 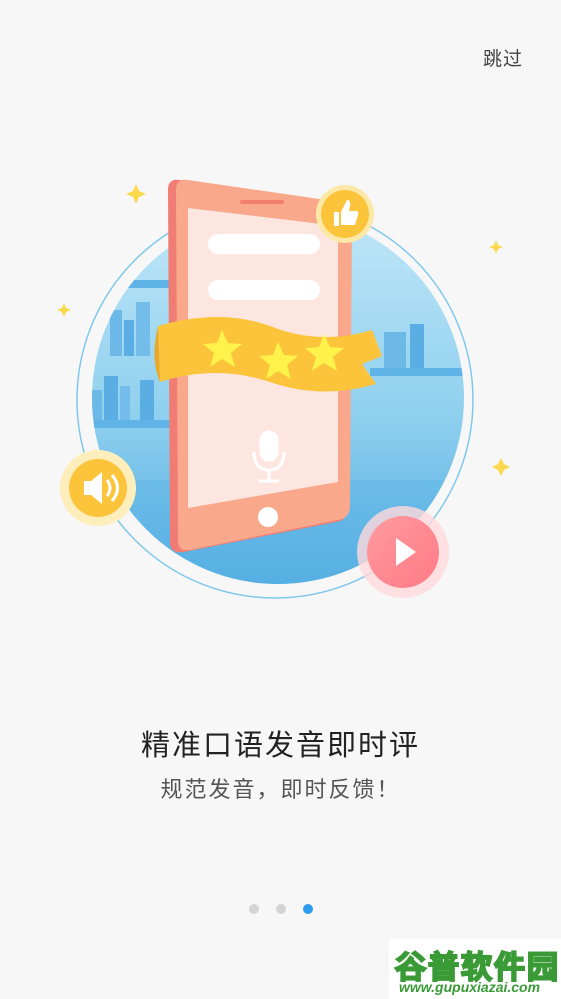 I want to click on site-watermark: 谷普软件园 www.gupuxiazai.com, so click(x=475, y=969).